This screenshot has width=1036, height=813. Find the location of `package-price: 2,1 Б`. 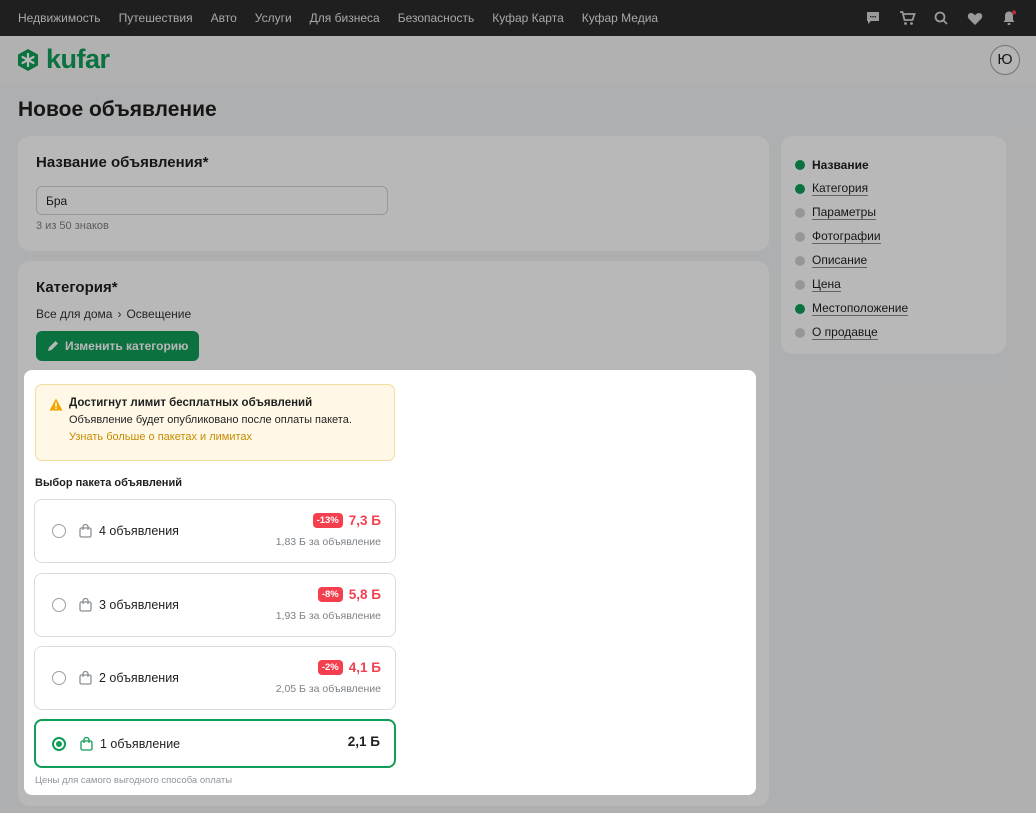

package-price: 2,1 Б is located at coordinates (363, 741).